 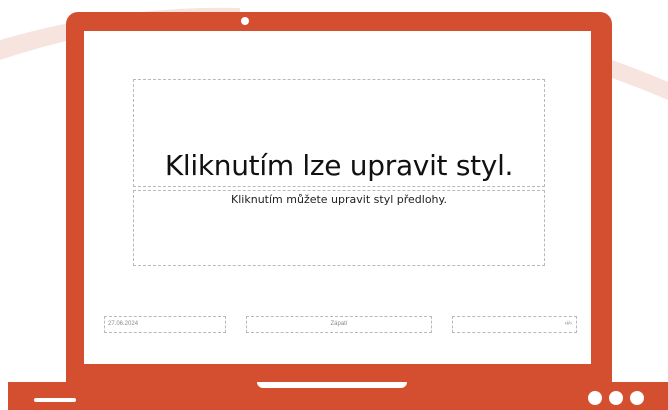 I want to click on webcam-icon, so click(x=245, y=21).